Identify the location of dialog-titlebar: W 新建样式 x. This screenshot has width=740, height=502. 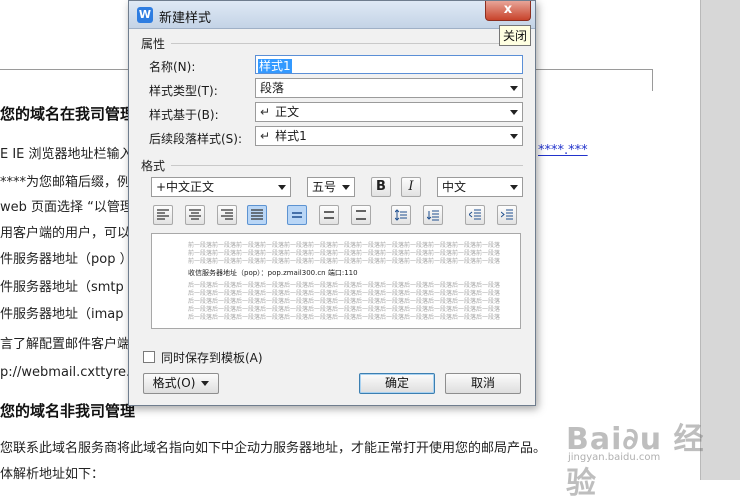
(332, 15).